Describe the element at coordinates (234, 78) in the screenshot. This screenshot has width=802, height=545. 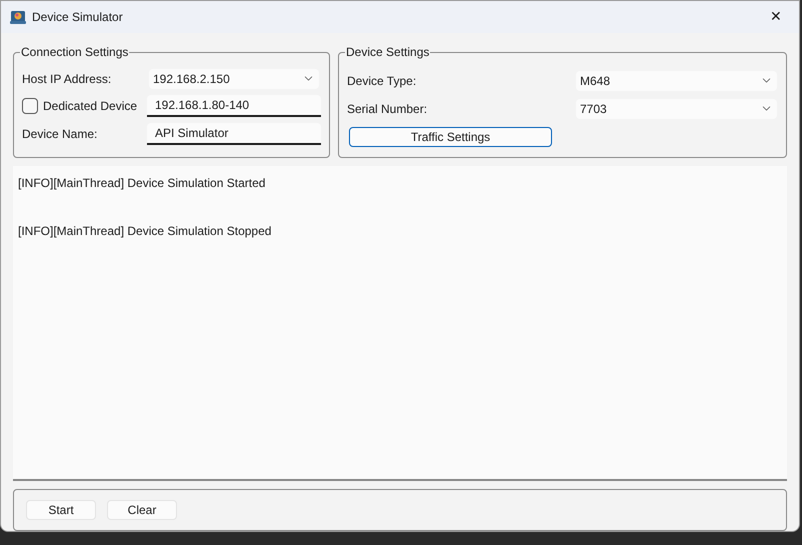
I see `dropdown: 192.168.2.150` at that location.